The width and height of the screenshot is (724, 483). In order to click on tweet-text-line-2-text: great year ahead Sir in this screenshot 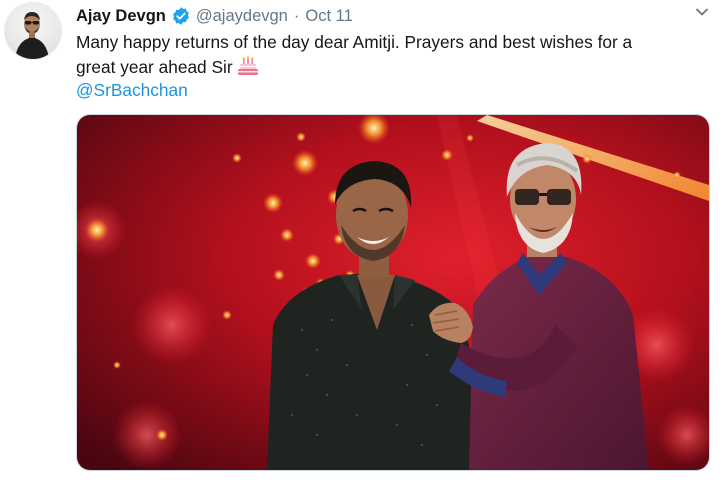, I will do `click(154, 66)`.